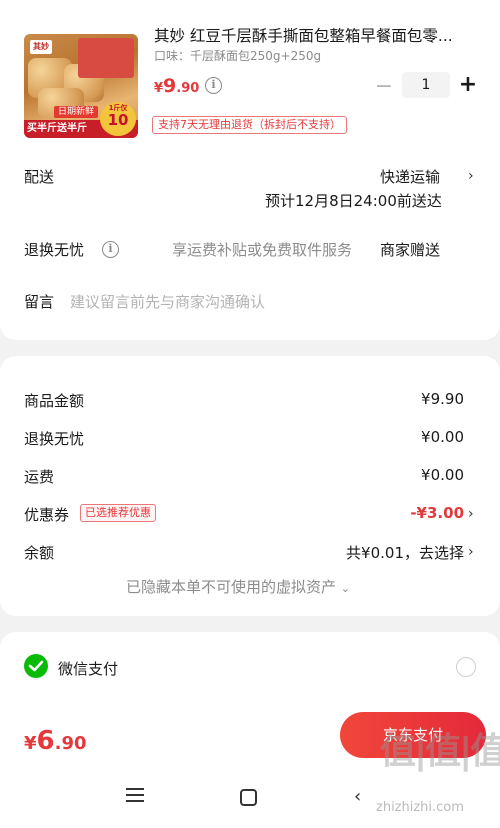 The image size is (500, 828). What do you see at coordinates (471, 176) in the screenshot?
I see `delivery-chevron-right-icon: ›` at bounding box center [471, 176].